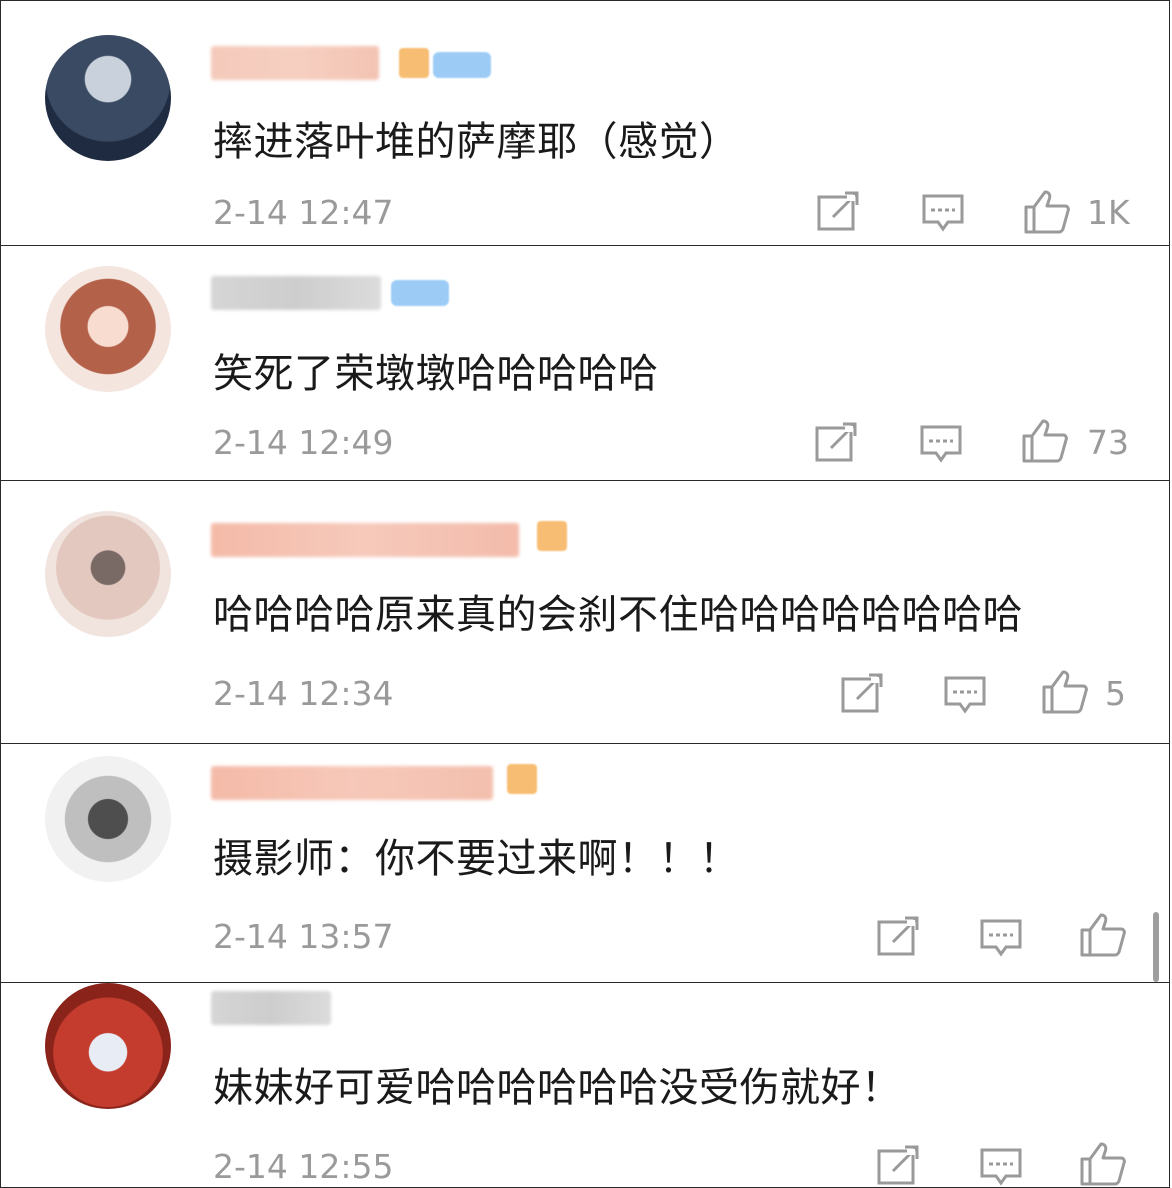 This screenshot has width=1172, height=1188. I want to click on comment-time: 2-14 13:57, so click(303, 936).